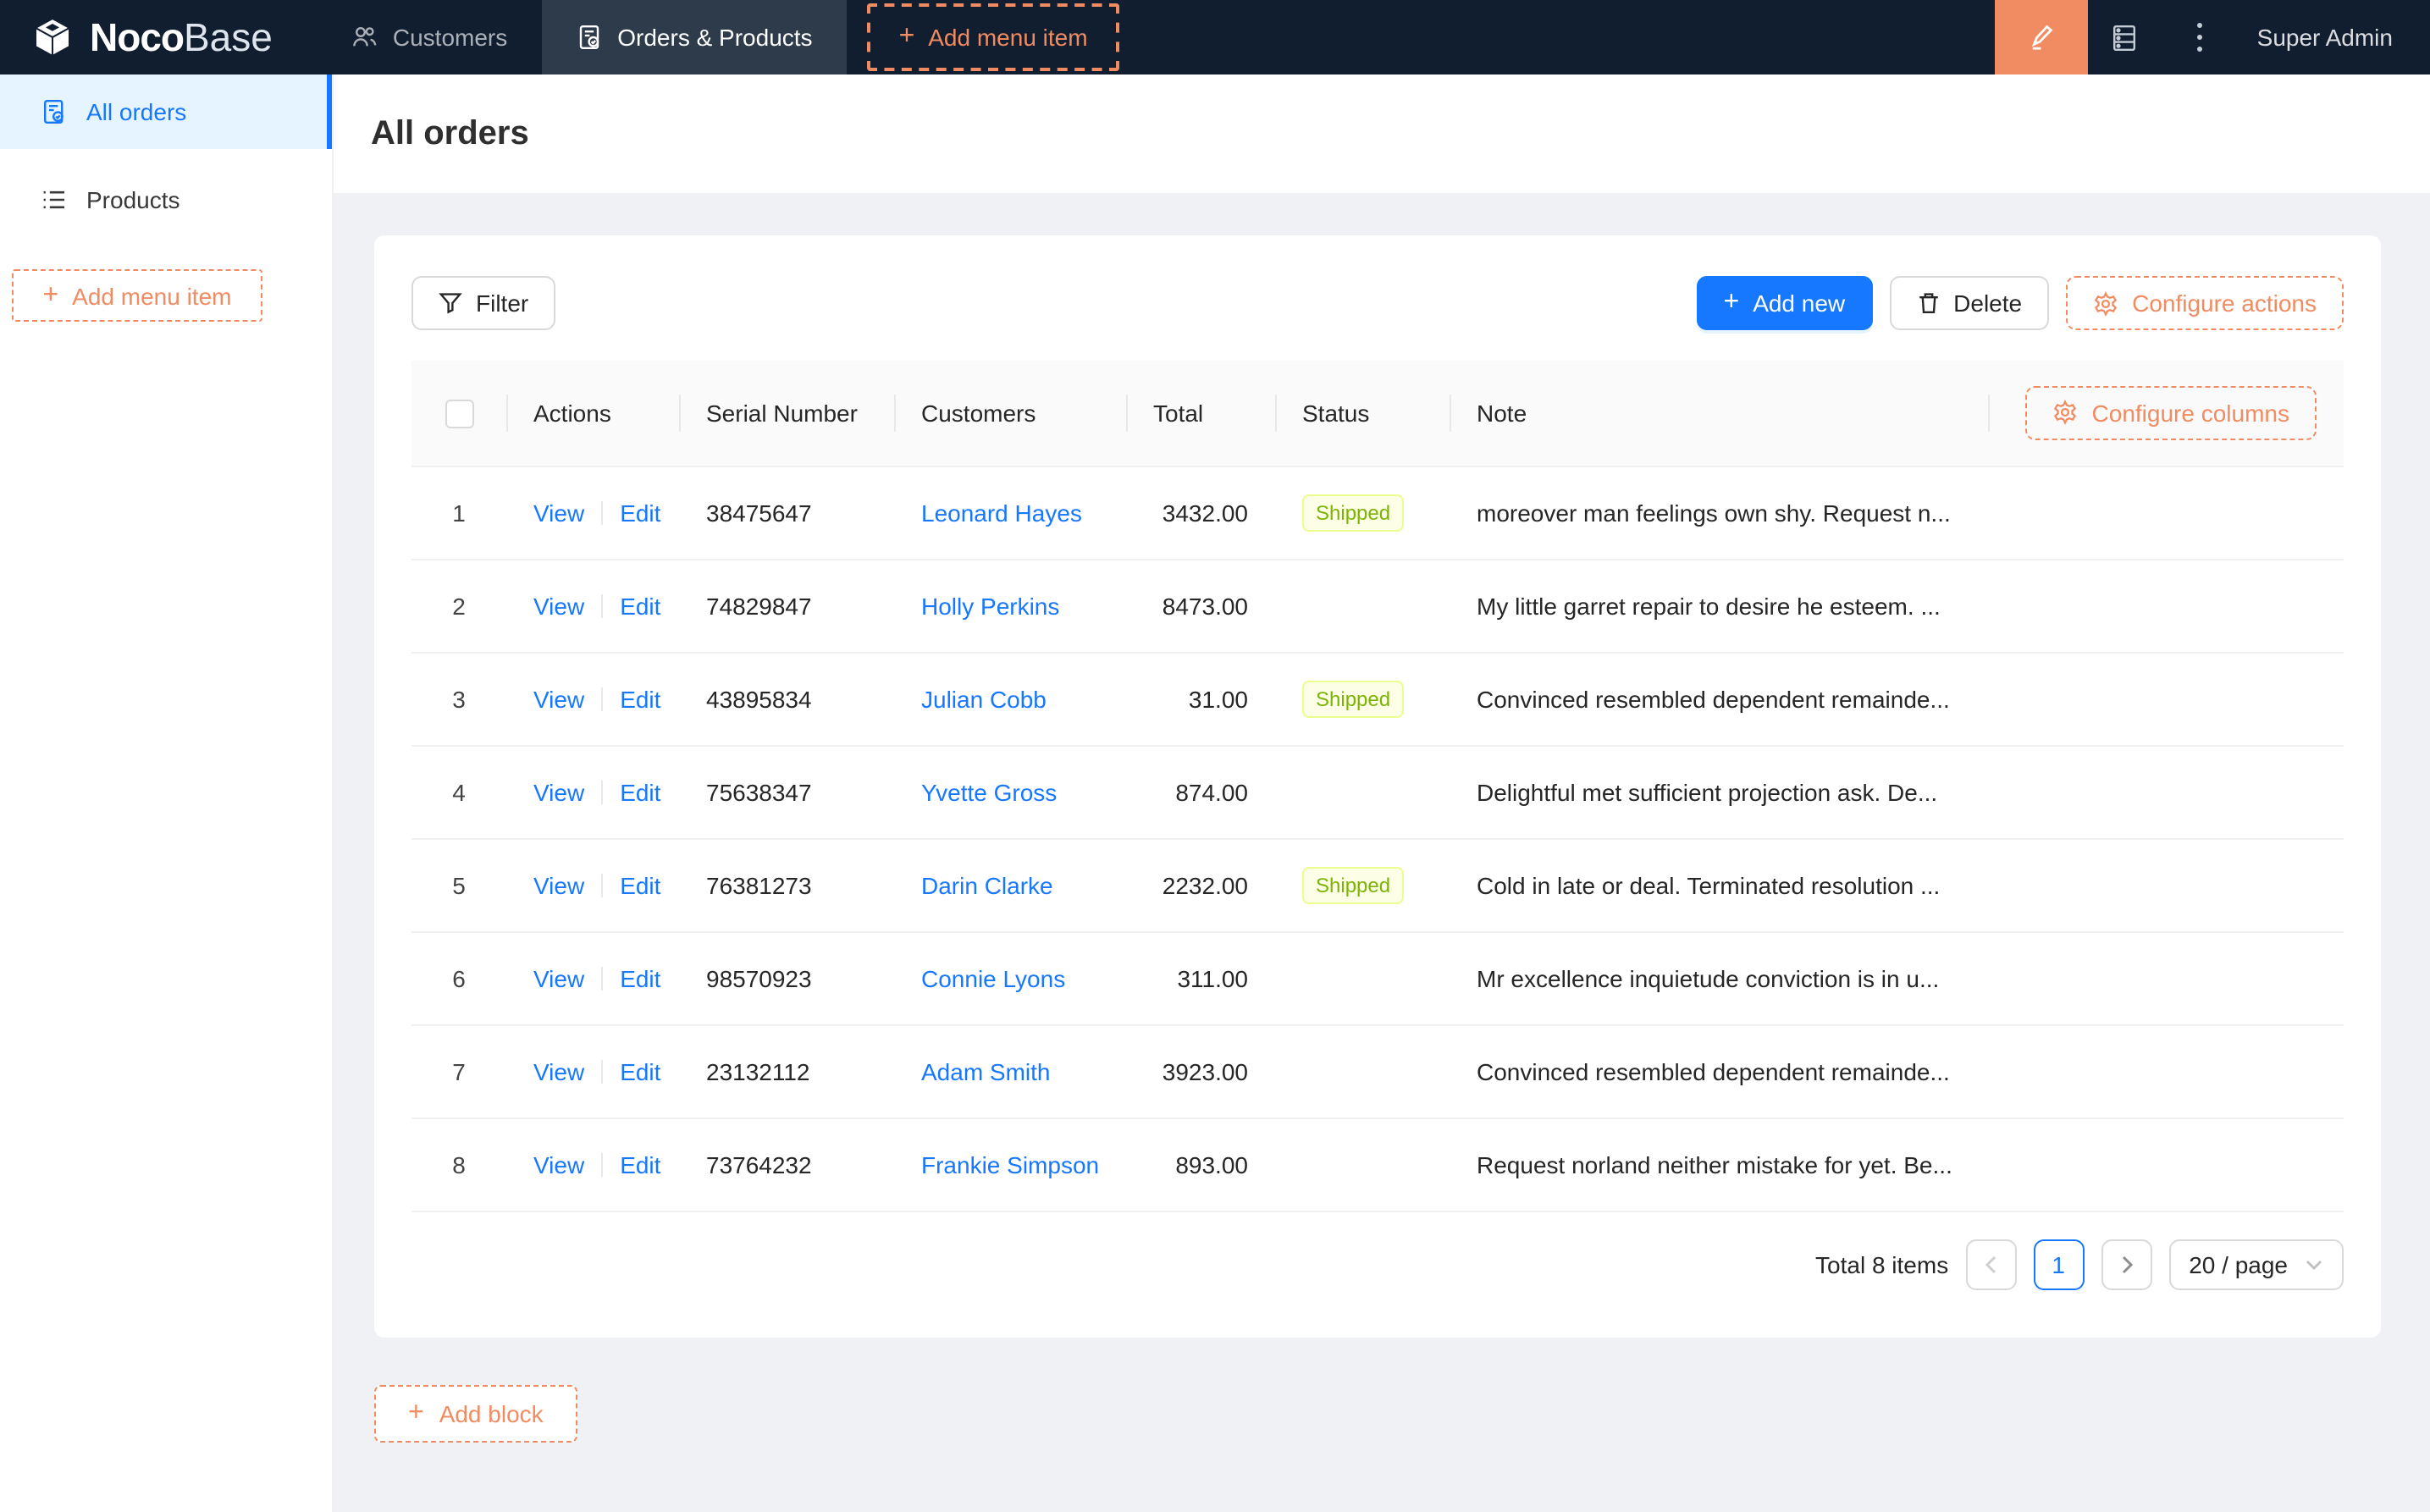 This screenshot has width=2430, height=1512. I want to click on previous-page-button, so click(1991, 1264).